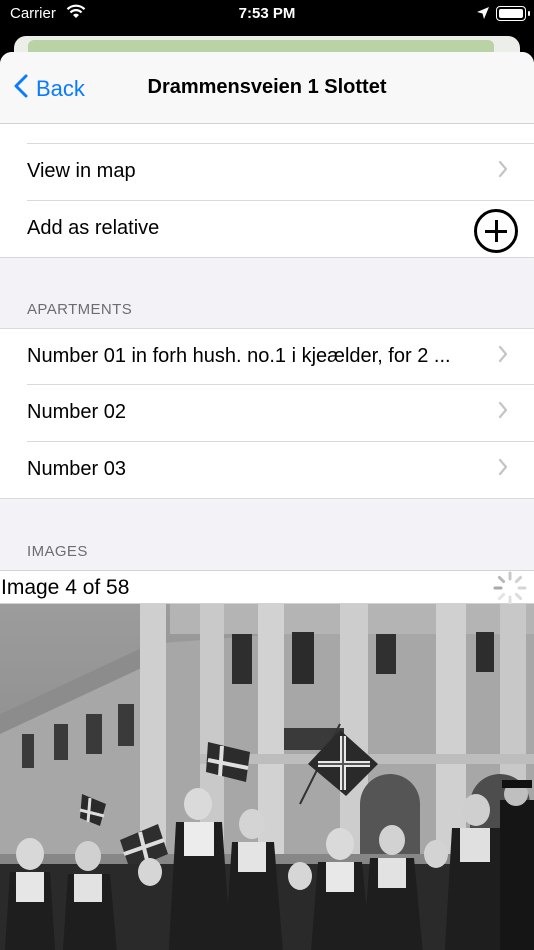 The height and width of the screenshot is (950, 534). I want to click on location-arrow-icon, so click(483, 15).